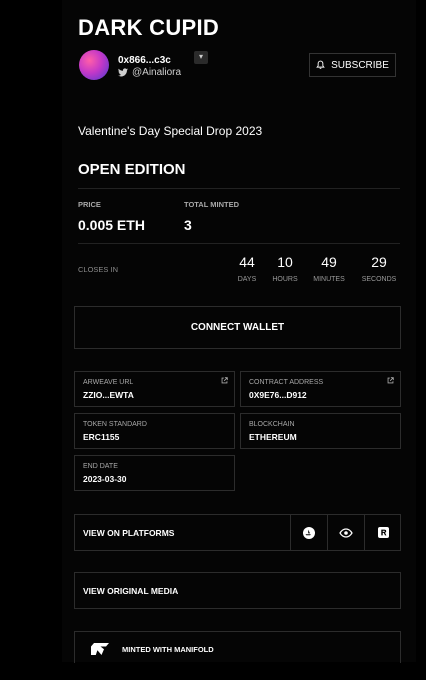 This screenshot has height=680, width=426. I want to click on total-minted-label: TOTAL MINTED, so click(211, 204).